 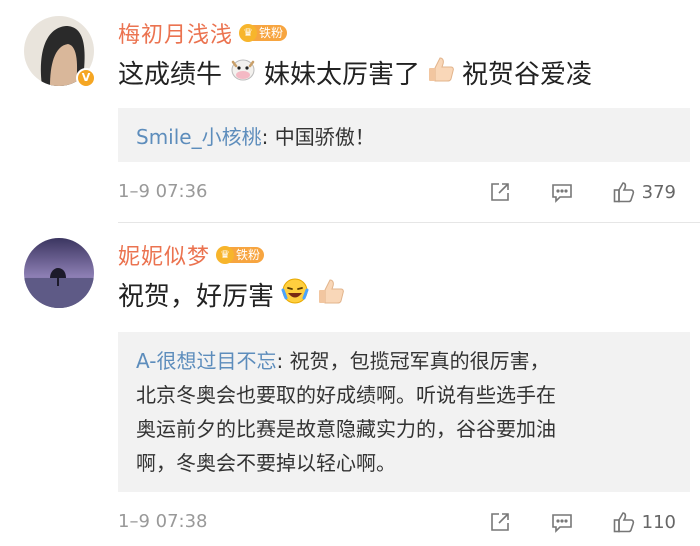 I want to click on verified-badge-icon: V, so click(x=86, y=78).